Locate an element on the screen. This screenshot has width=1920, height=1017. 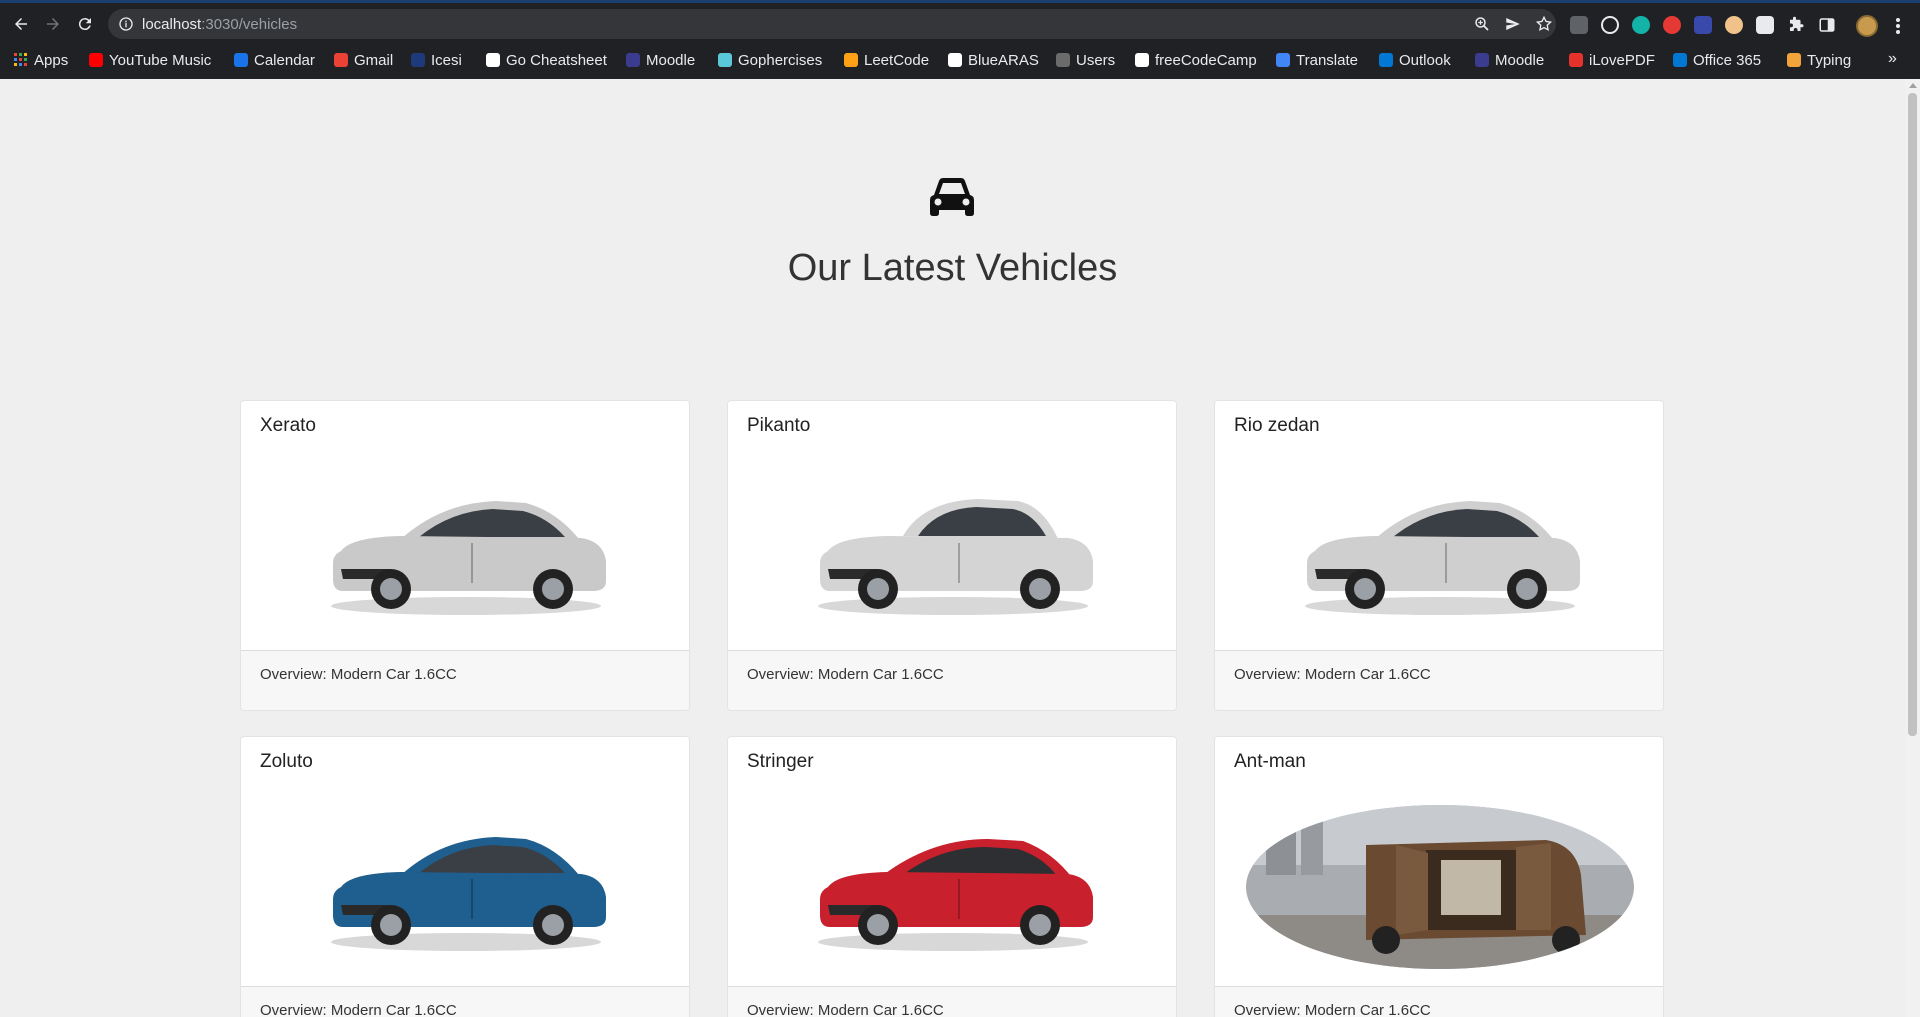
m-extension-icon is located at coordinates (1641, 25).